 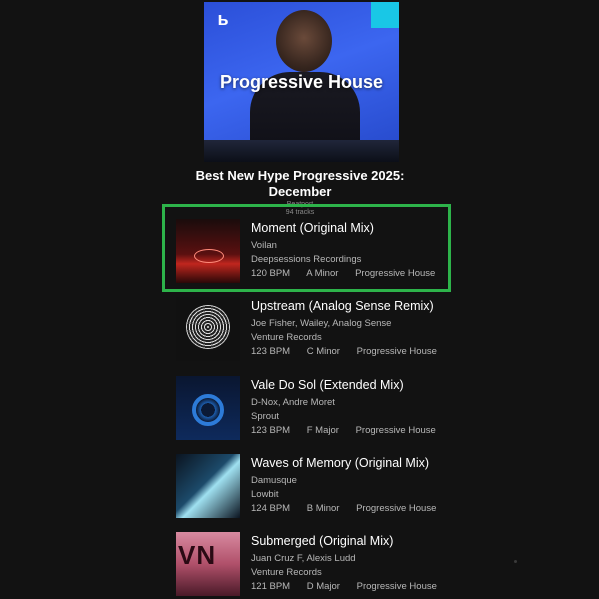 What do you see at coordinates (304, 41) in the screenshot?
I see `cover-figure-head` at bounding box center [304, 41].